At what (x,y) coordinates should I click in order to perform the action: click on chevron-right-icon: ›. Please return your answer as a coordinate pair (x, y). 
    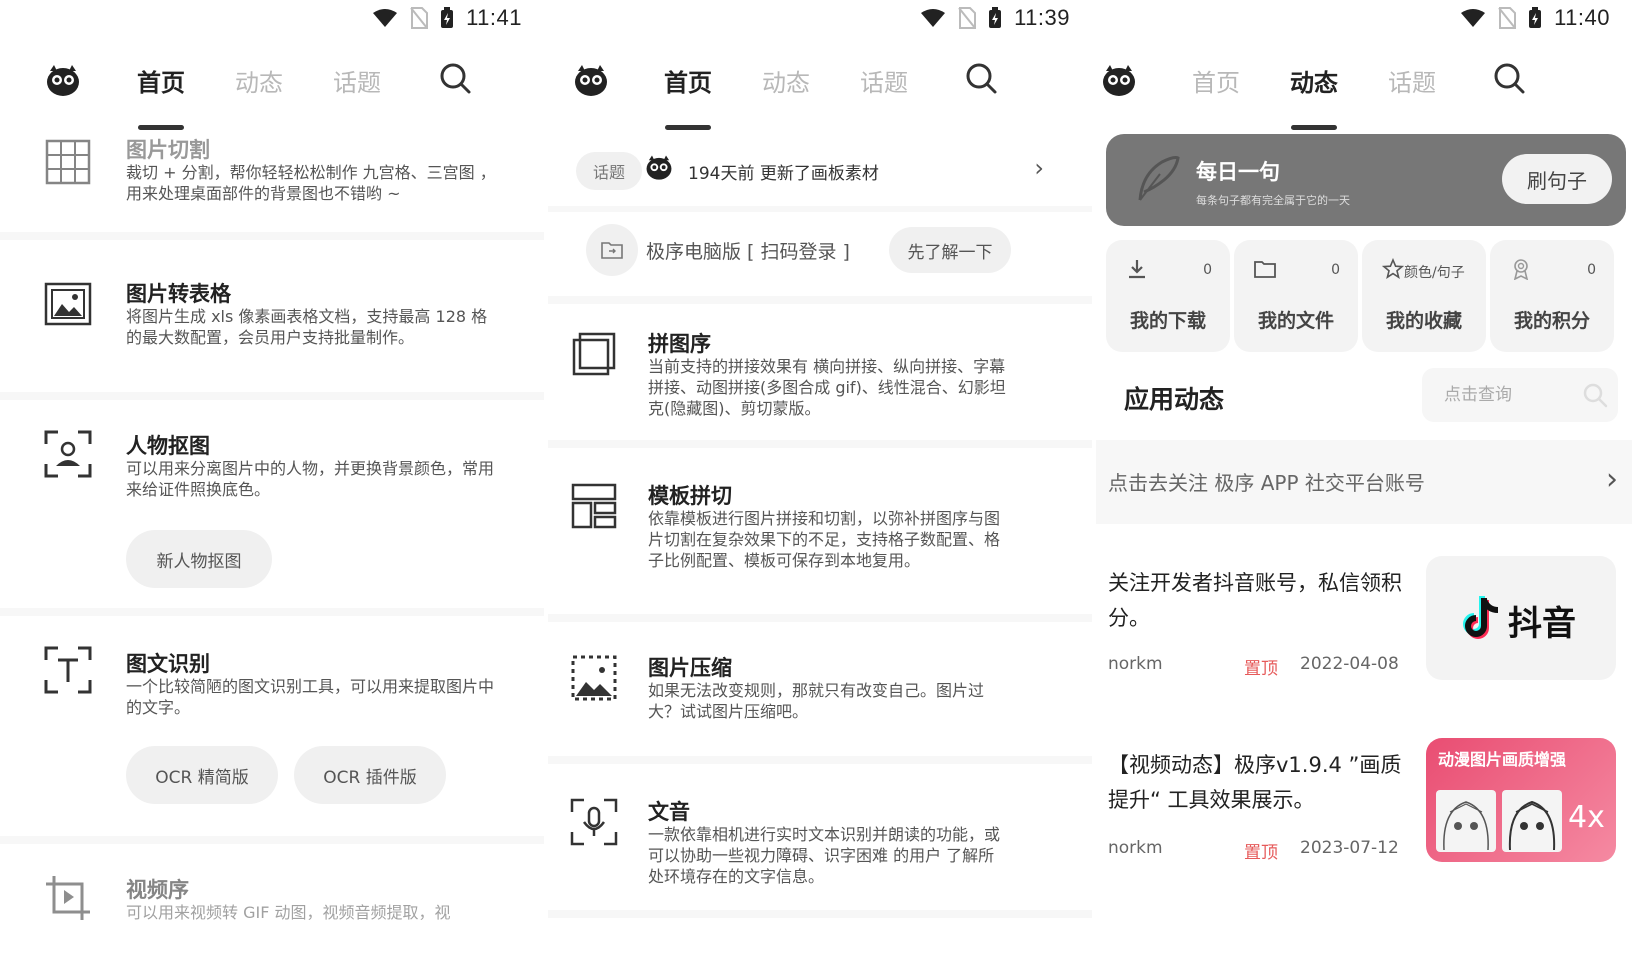
    Looking at the image, I should click on (1039, 168).